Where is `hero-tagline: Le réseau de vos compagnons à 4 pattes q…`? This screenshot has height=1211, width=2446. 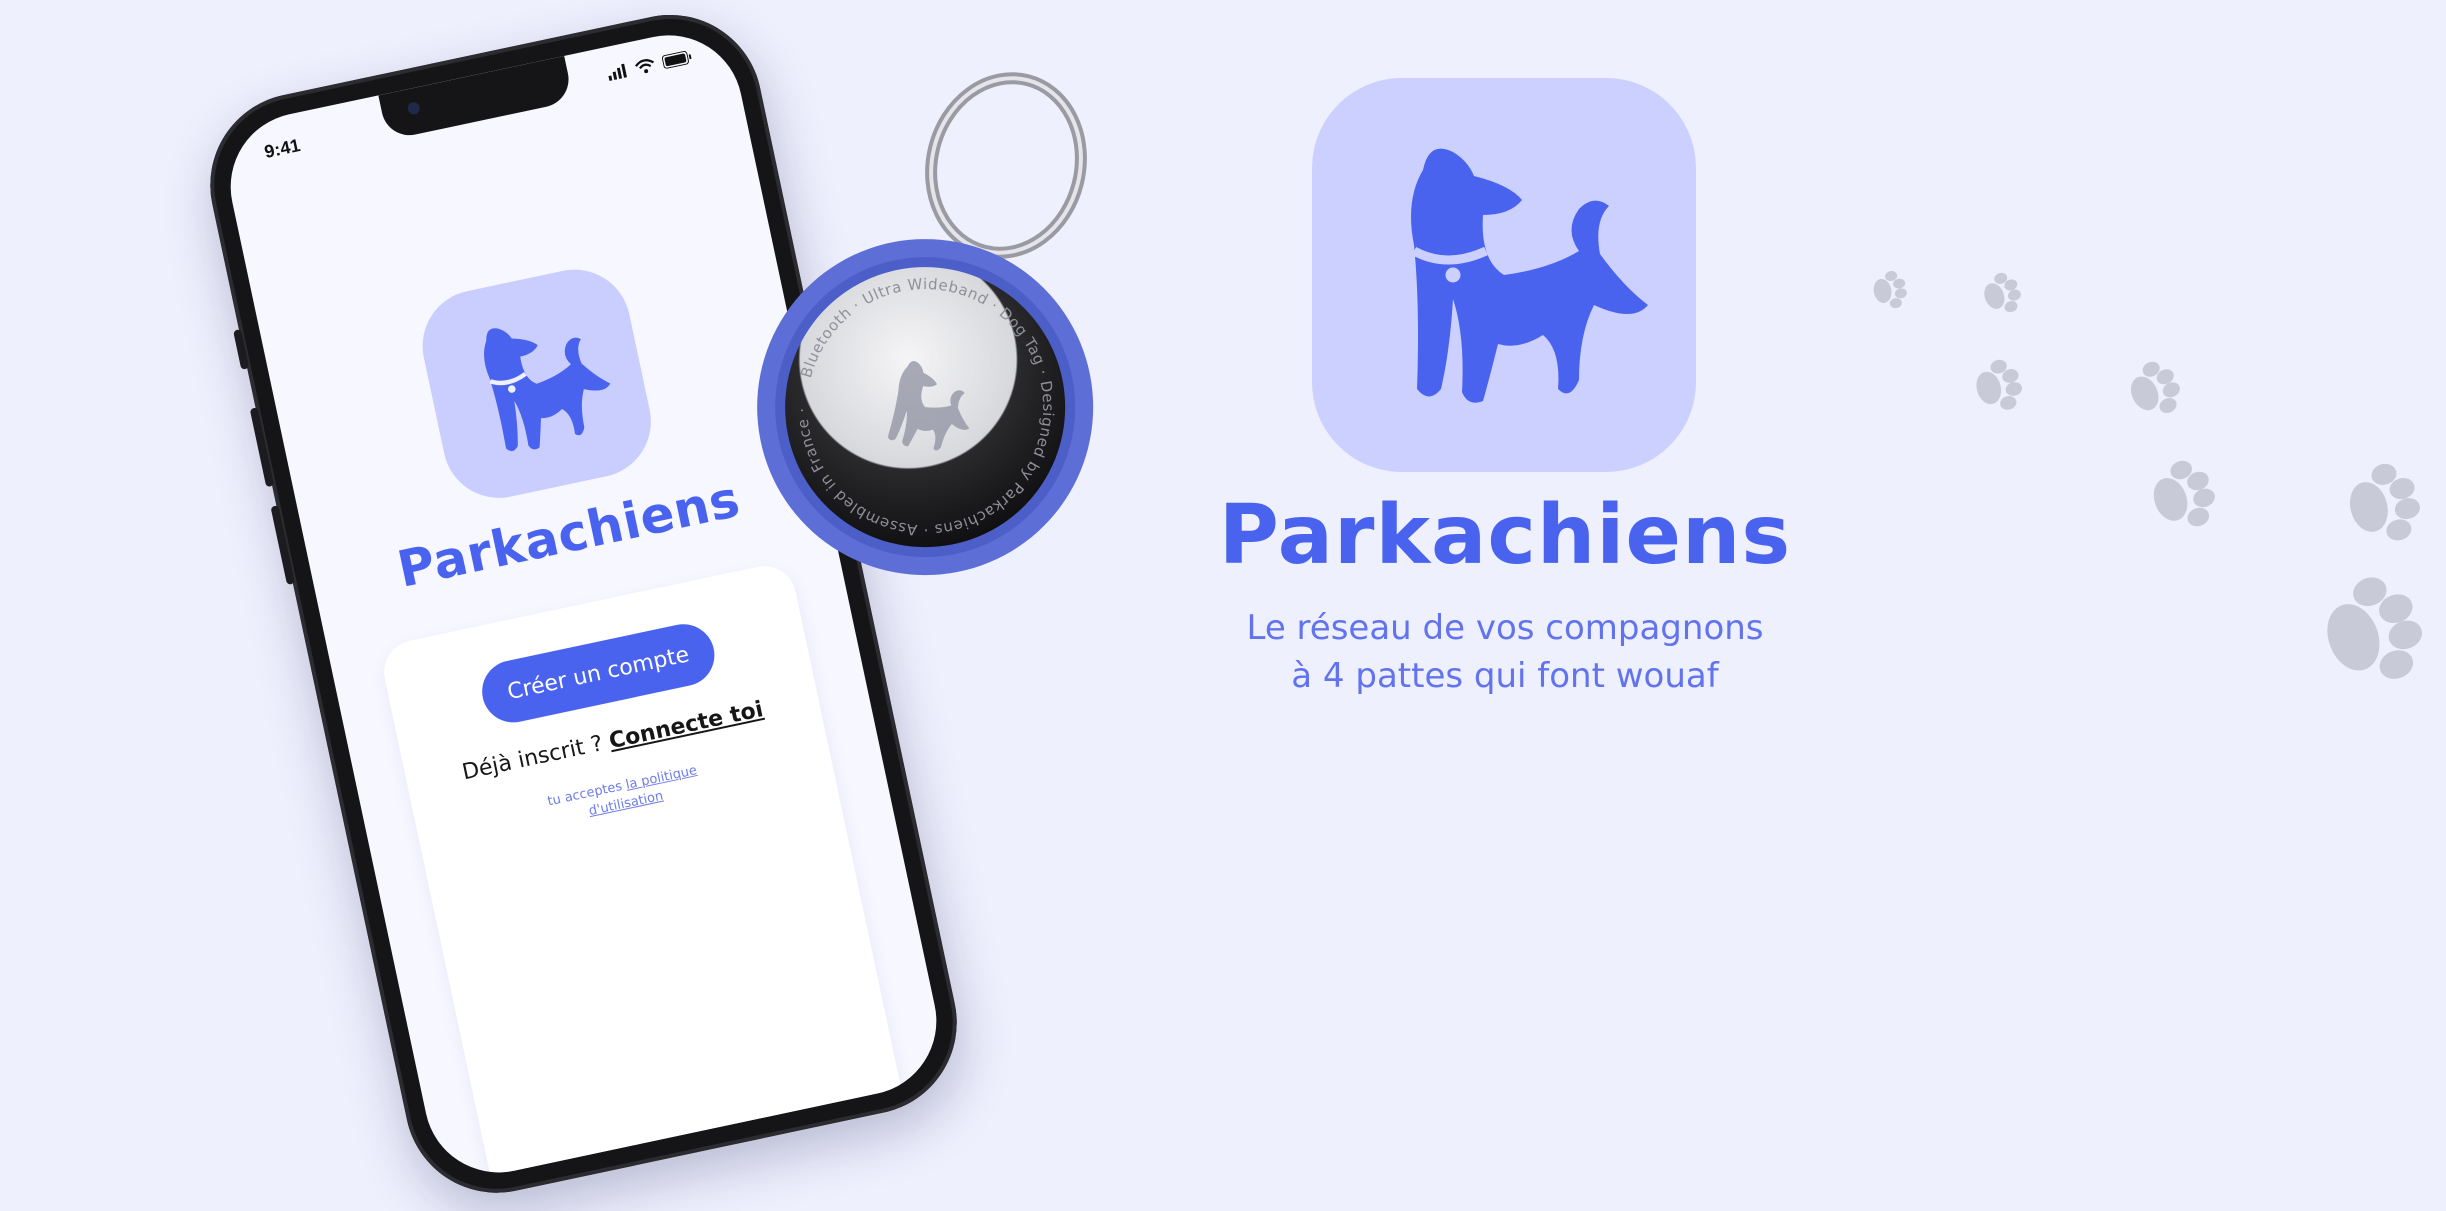 hero-tagline: Le réseau de vos compagnons à 4 pattes q… is located at coordinates (1505, 652).